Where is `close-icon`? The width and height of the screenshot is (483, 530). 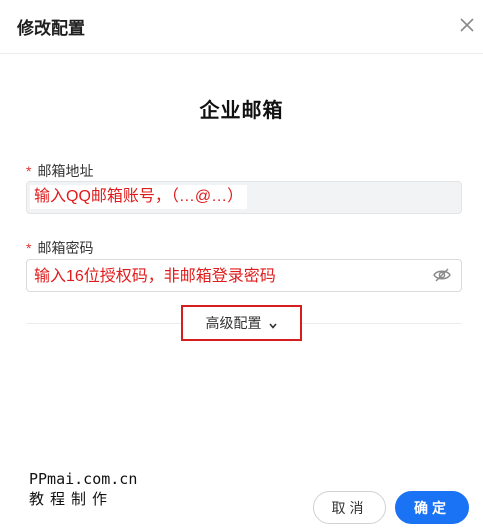 close-icon is located at coordinates (467, 25).